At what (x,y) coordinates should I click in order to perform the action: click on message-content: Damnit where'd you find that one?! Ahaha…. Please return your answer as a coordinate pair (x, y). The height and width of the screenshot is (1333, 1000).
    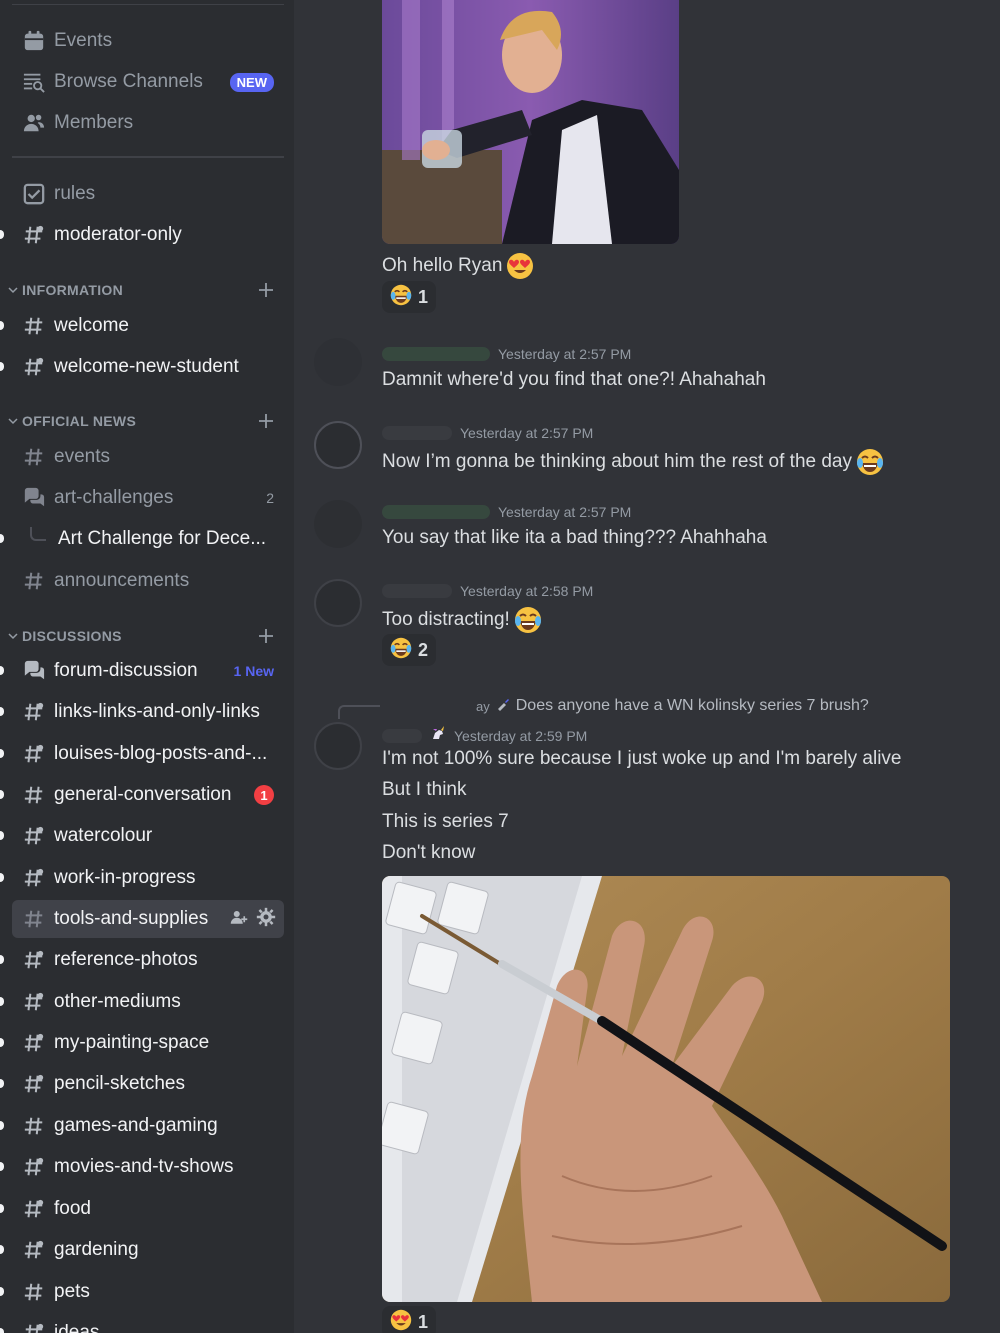
    Looking at the image, I should click on (574, 380).